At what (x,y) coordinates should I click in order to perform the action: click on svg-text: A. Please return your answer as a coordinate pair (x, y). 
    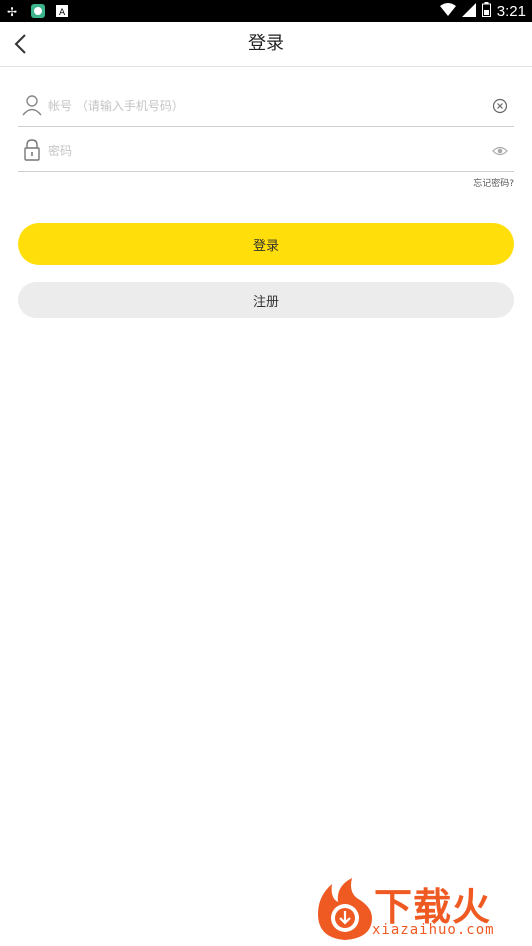
    Looking at the image, I should click on (62, 13).